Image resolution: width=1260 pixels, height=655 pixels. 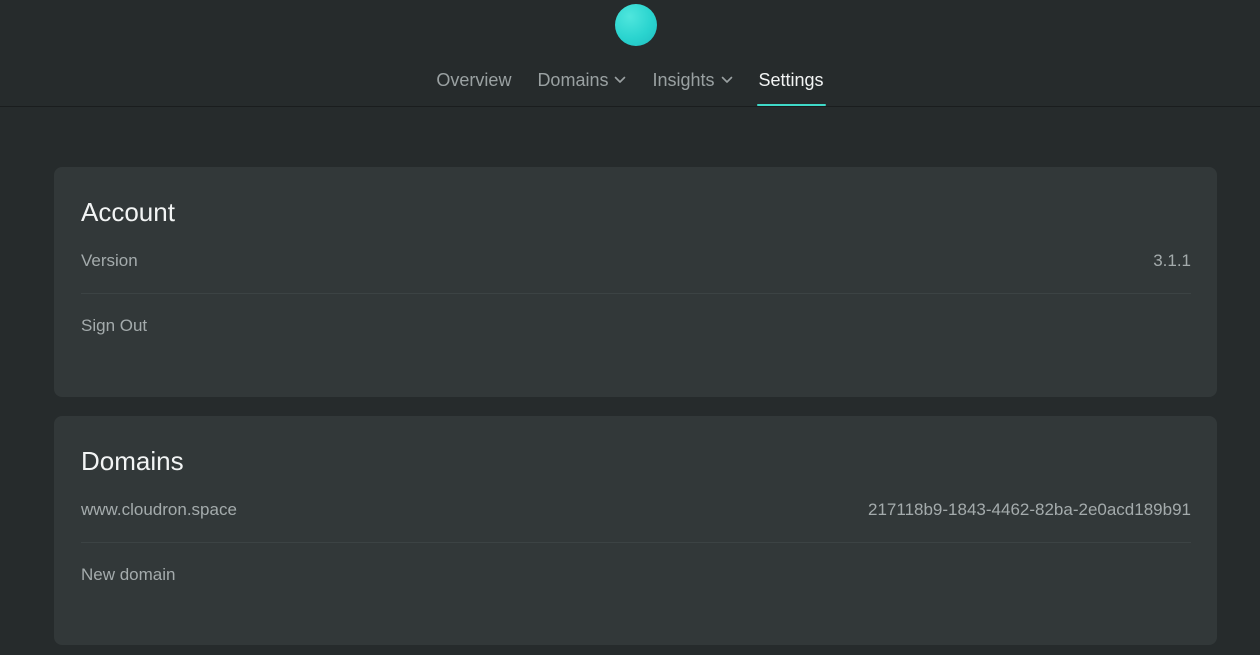 What do you see at coordinates (791, 80) in the screenshot?
I see `nav-item-label: Settings` at bounding box center [791, 80].